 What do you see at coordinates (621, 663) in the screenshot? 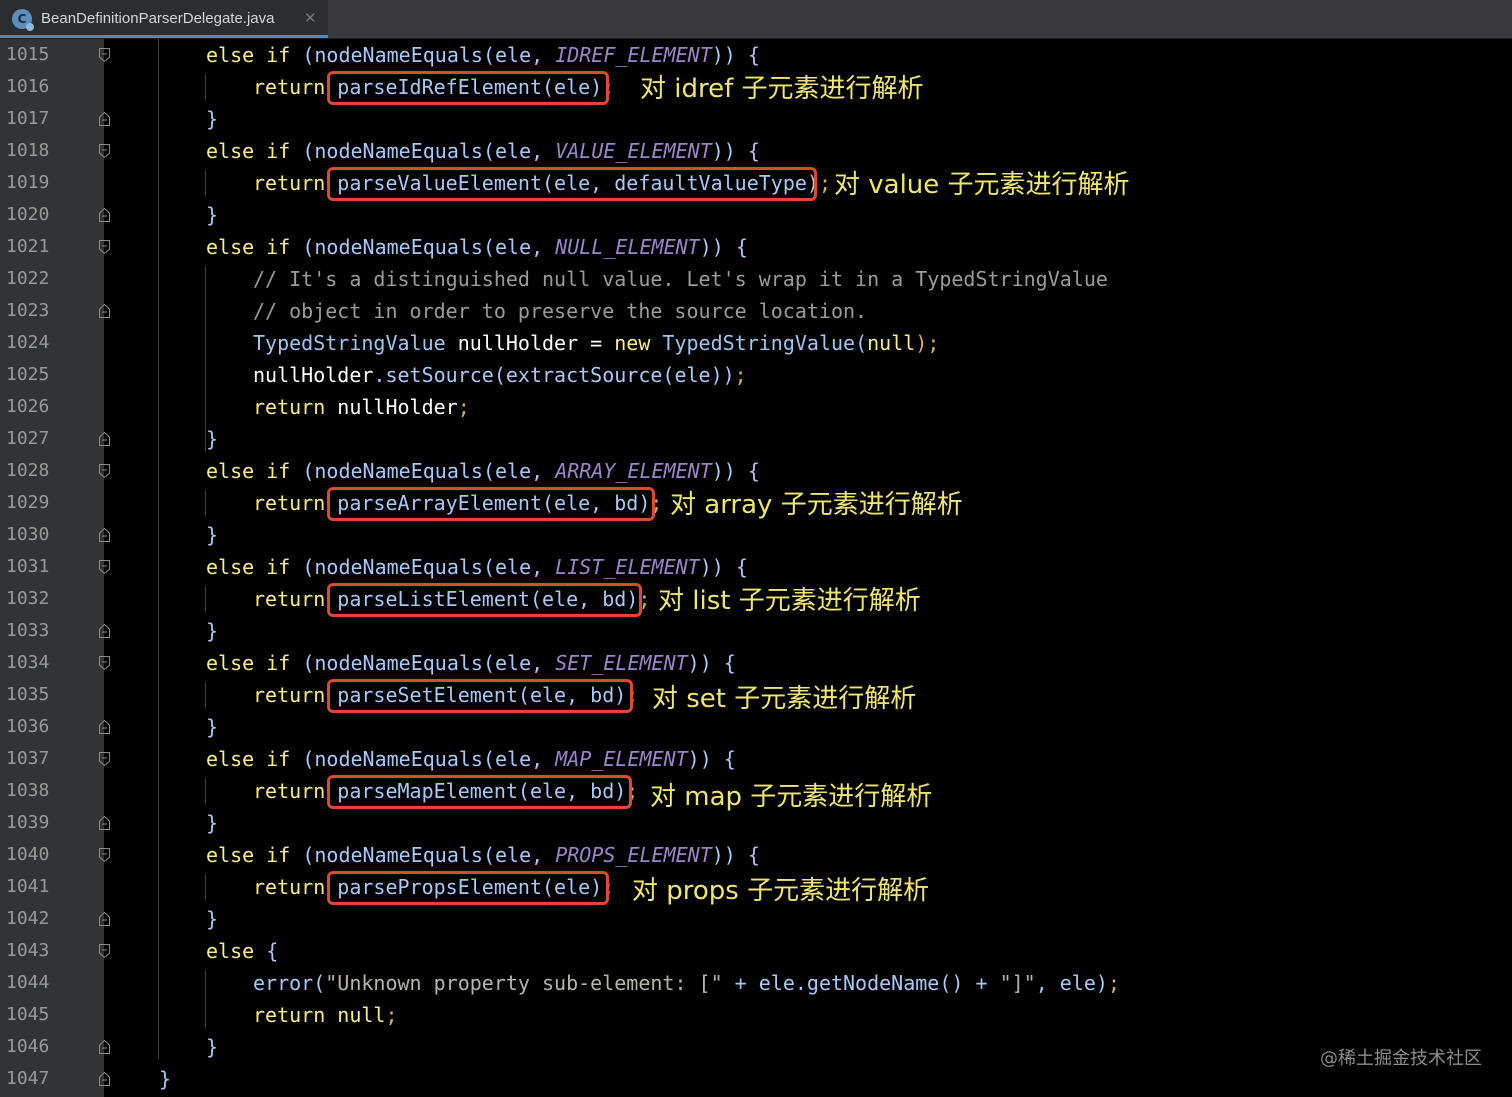
I see `code-constant: SET_ELEMENT` at bounding box center [621, 663].